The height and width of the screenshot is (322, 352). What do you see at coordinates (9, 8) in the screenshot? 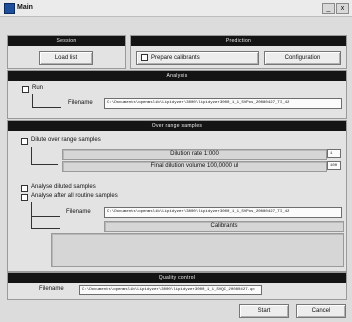
I see `app-icon` at bounding box center [9, 8].